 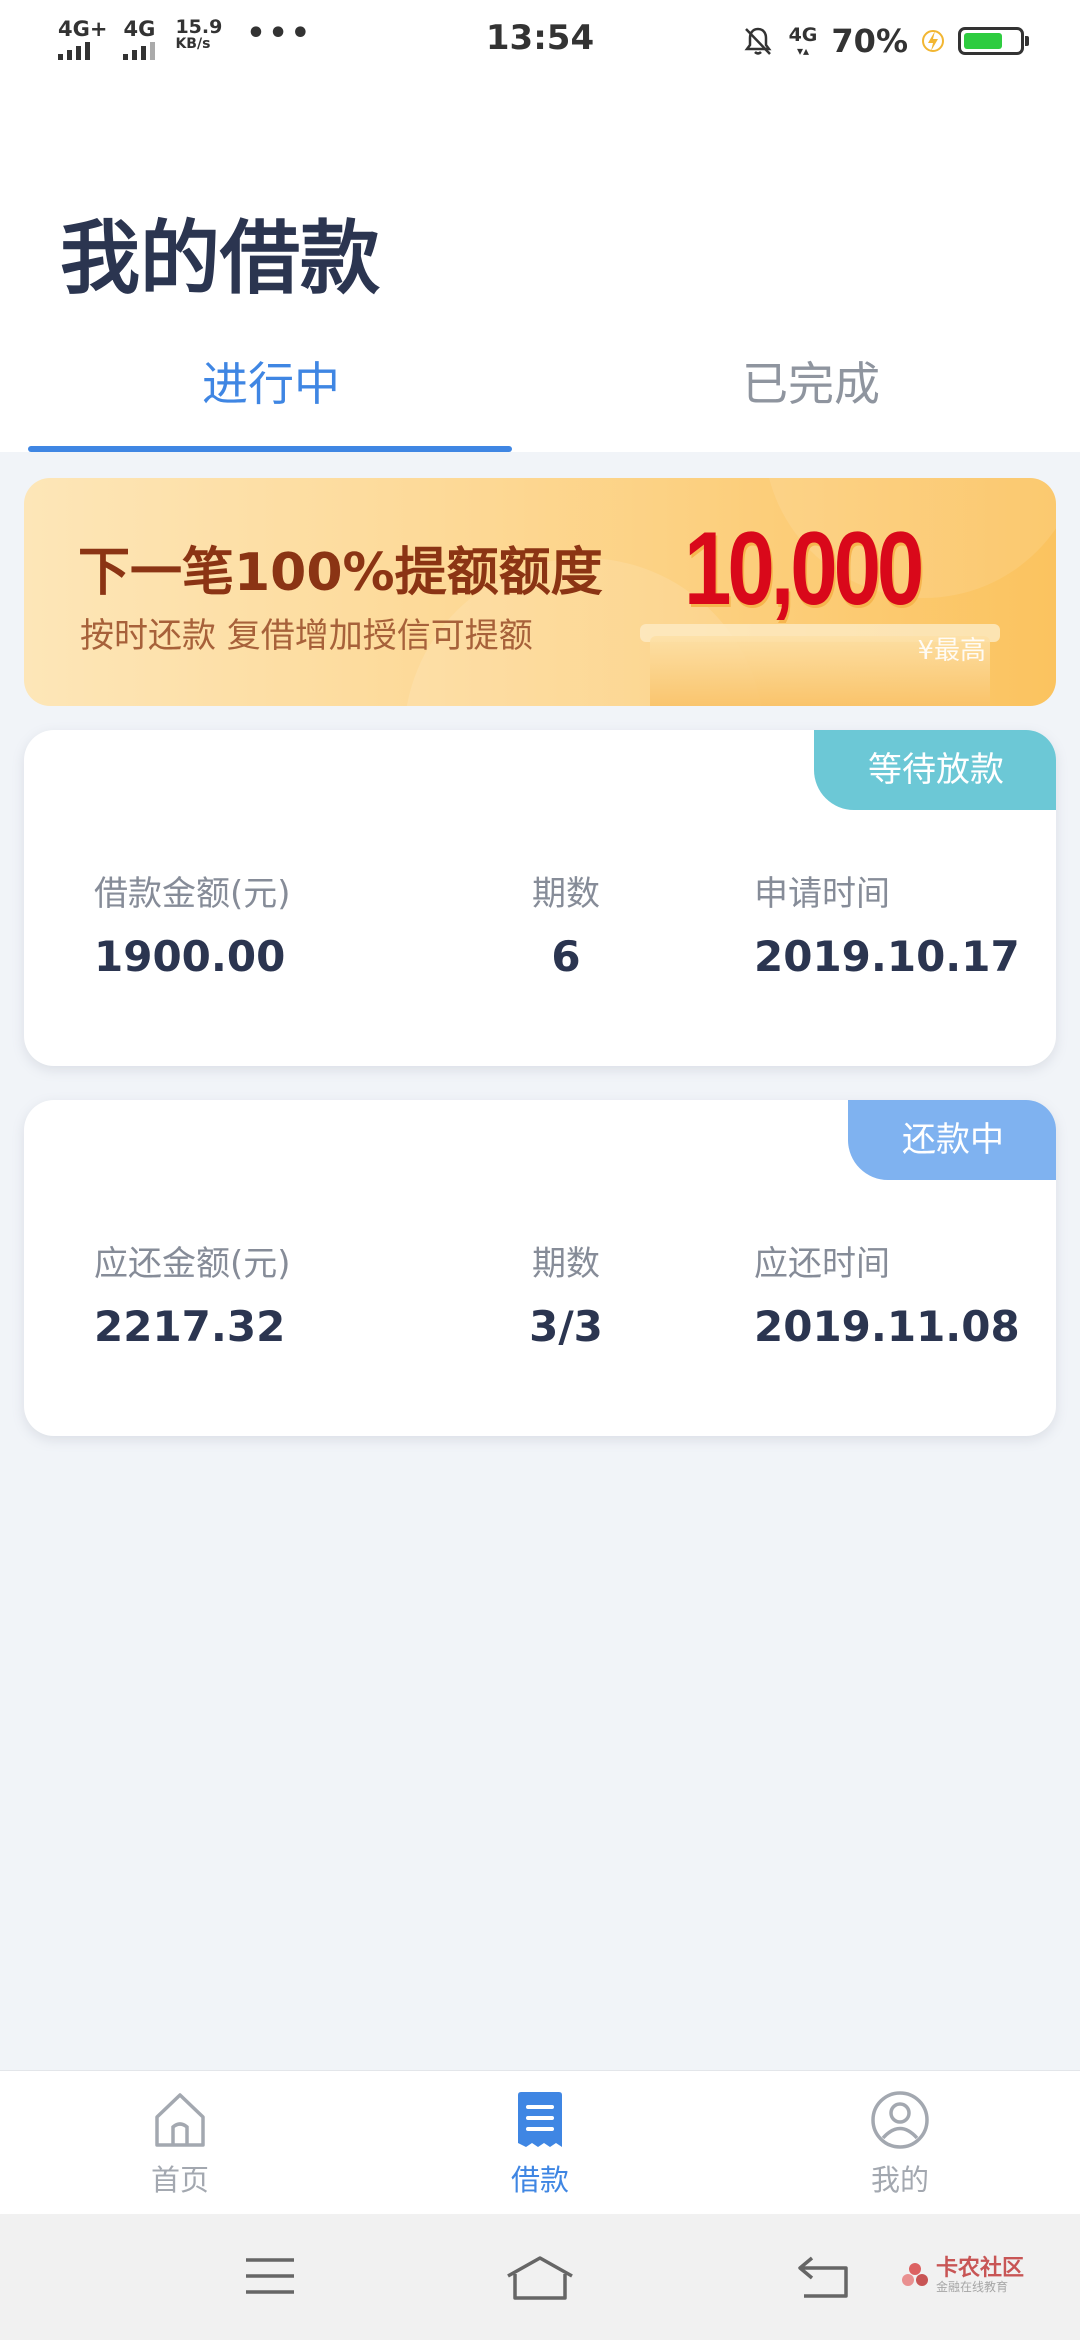 What do you see at coordinates (566, 956) in the screenshot?
I see `periods-value: 6` at bounding box center [566, 956].